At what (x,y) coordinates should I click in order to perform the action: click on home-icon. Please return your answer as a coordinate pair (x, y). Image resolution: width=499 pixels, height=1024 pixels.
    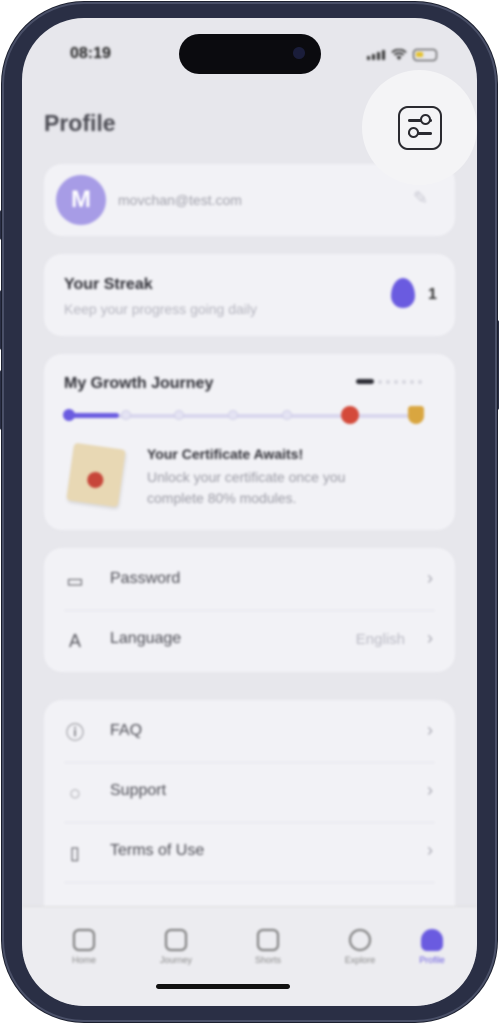
    Looking at the image, I should click on (84, 940).